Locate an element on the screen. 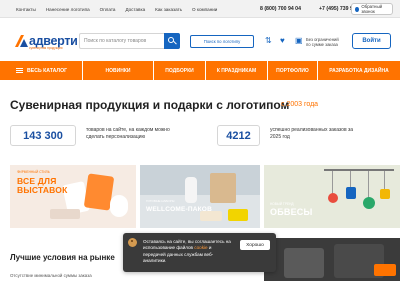  catalog-label: ВЕСЬ КАТАЛОГ is located at coordinates (47, 70).